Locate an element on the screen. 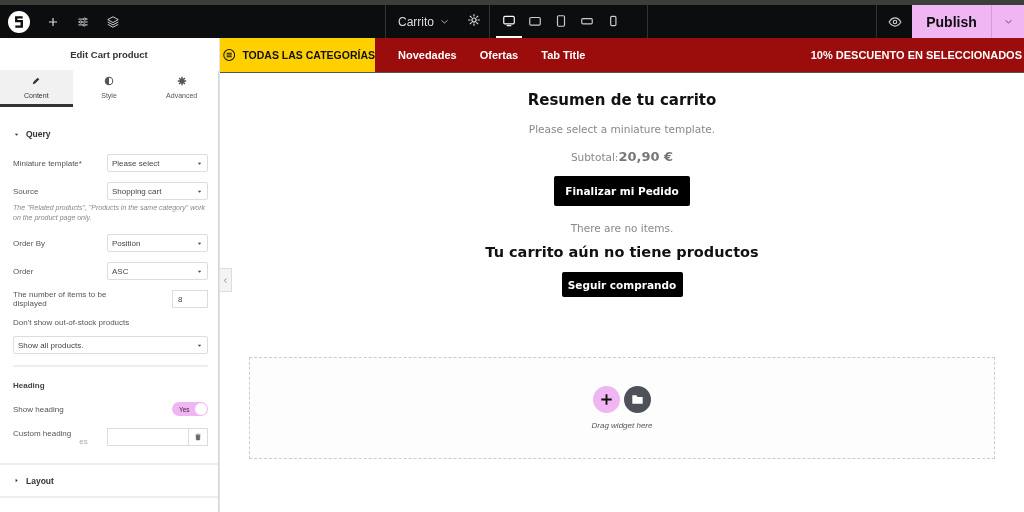 This screenshot has width=1024, height=512. continue-shopping-button: Seguir comprando is located at coordinates (622, 284).